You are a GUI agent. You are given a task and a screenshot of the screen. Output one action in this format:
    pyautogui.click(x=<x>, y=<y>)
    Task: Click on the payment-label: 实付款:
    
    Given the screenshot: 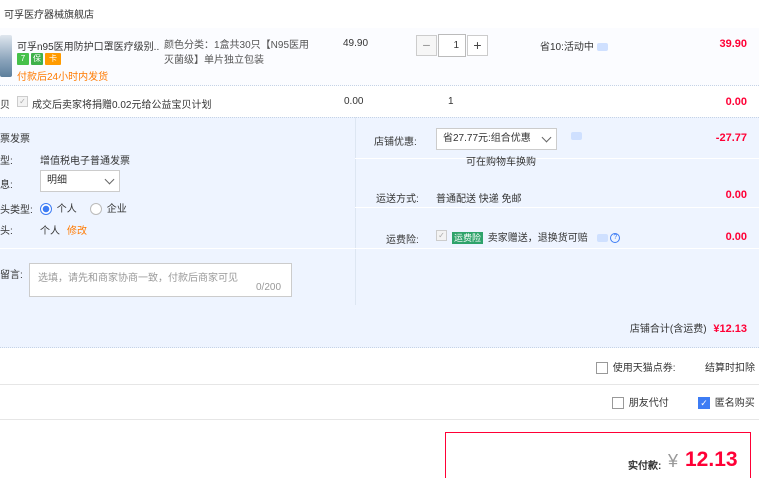 What is the action you would take?
    pyautogui.click(x=645, y=466)
    